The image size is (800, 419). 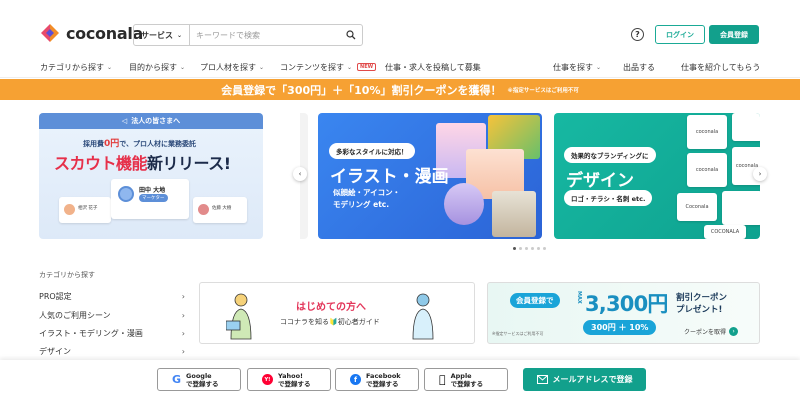 What do you see at coordinates (542, 379) in the screenshot?
I see `mail-icon` at bounding box center [542, 379].